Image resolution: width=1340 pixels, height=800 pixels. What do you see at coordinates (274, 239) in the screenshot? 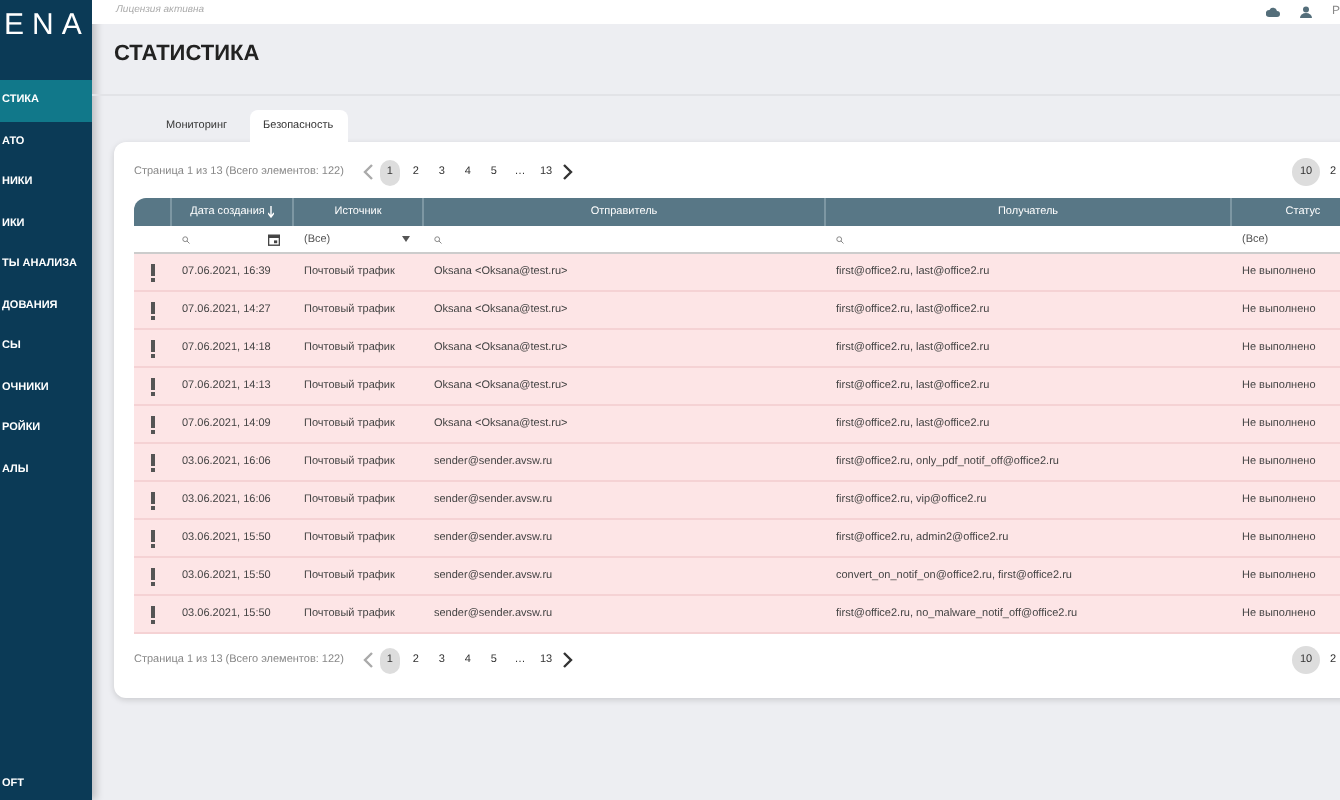
I see `calendar-icon` at bounding box center [274, 239].